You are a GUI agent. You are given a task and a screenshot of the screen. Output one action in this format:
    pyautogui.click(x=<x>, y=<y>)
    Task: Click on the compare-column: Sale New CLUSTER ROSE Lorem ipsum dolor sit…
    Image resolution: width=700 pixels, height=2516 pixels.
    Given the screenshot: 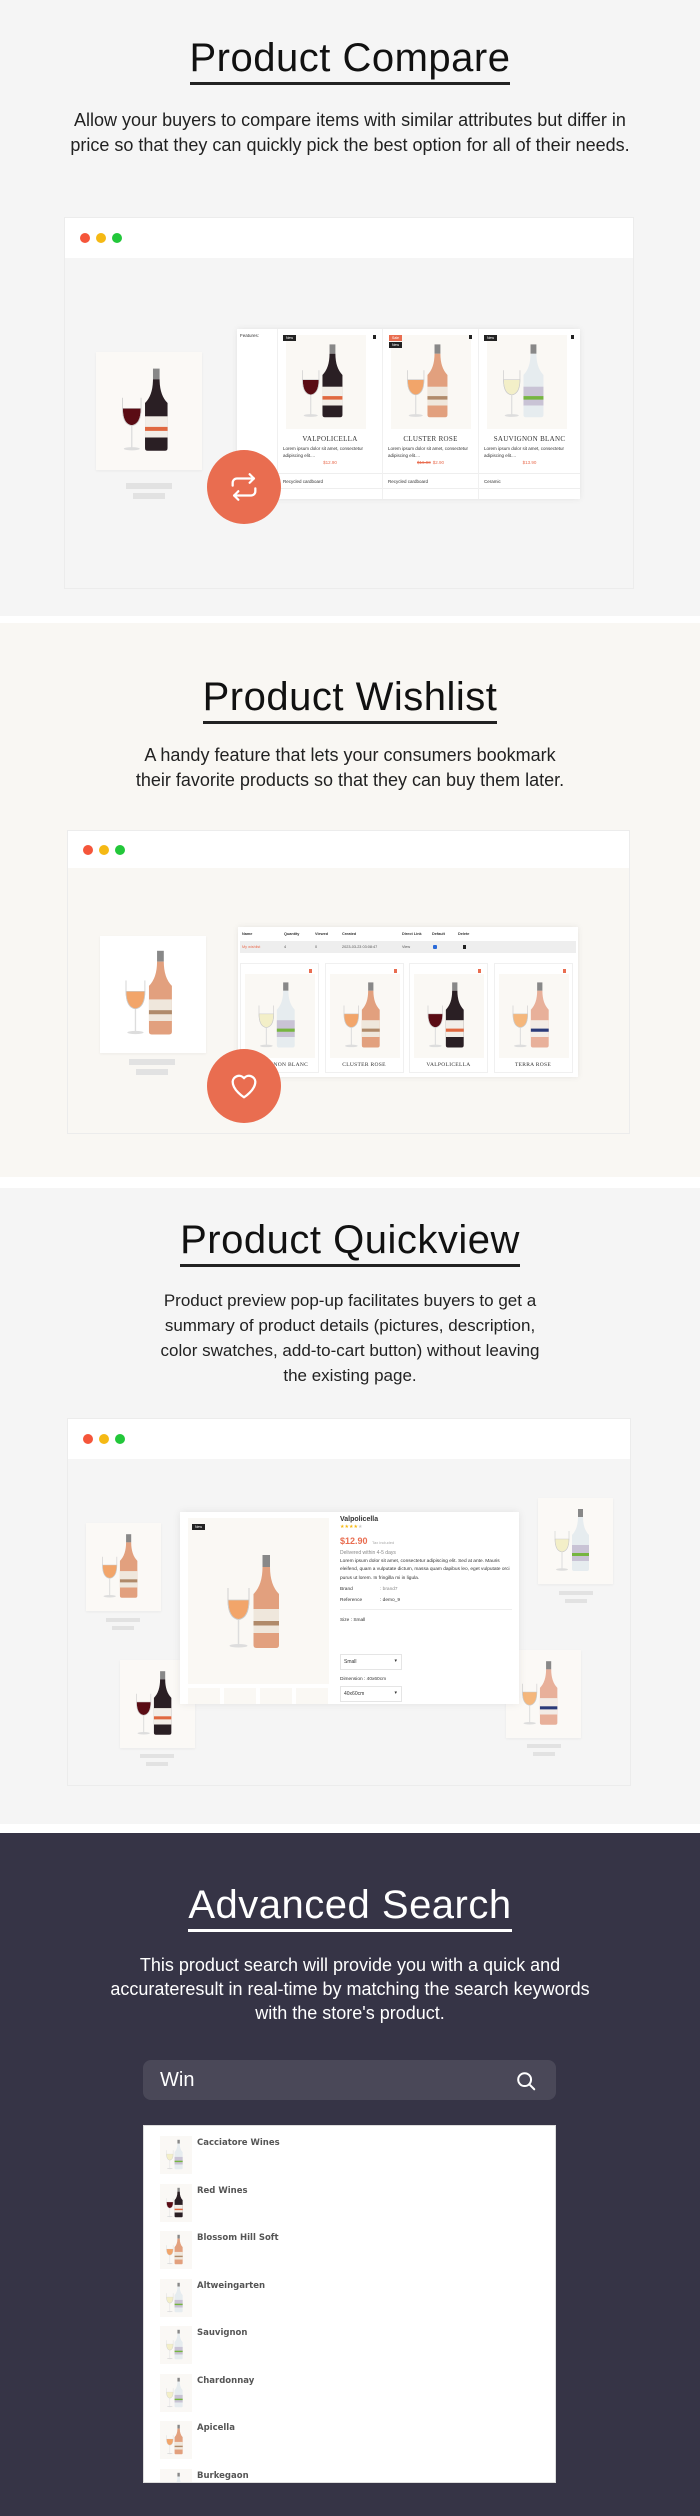 What is the action you would take?
    pyautogui.click(x=430, y=414)
    